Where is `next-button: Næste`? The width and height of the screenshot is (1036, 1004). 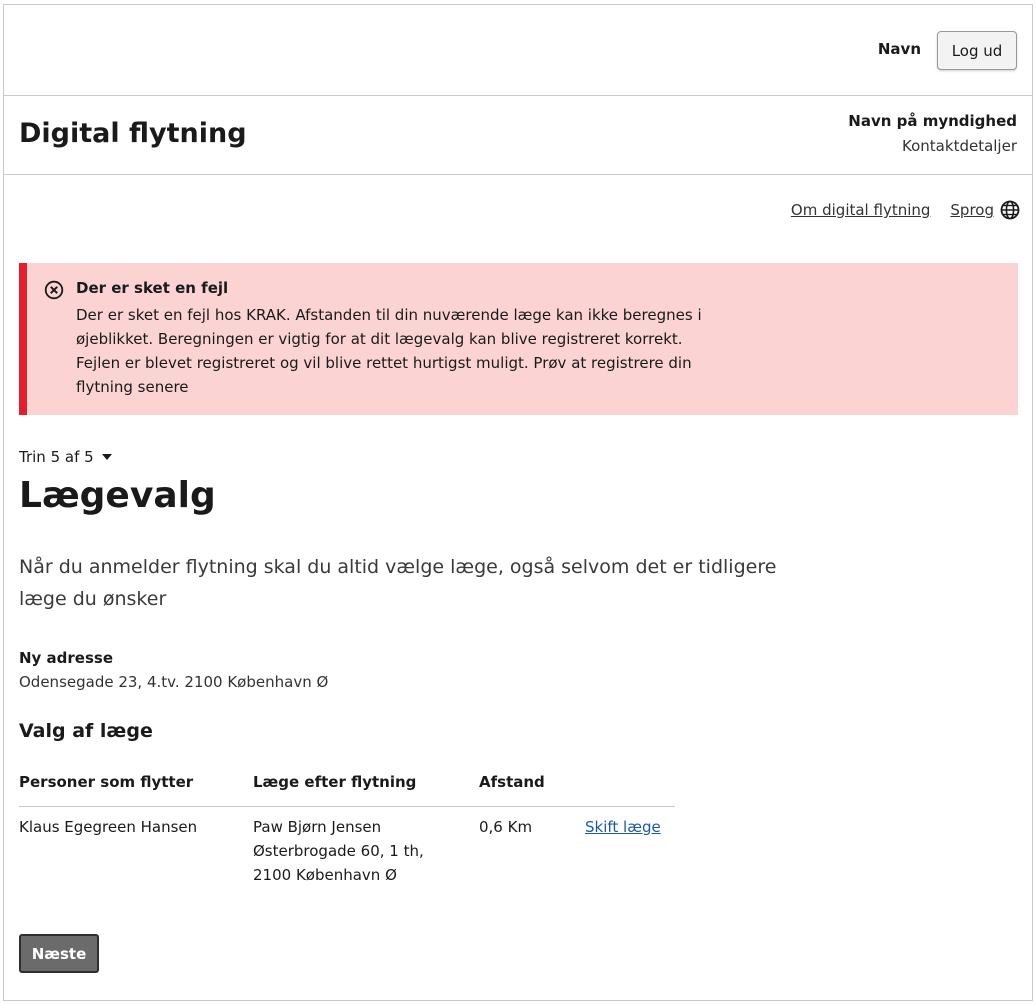
next-button: Næste is located at coordinates (59, 953).